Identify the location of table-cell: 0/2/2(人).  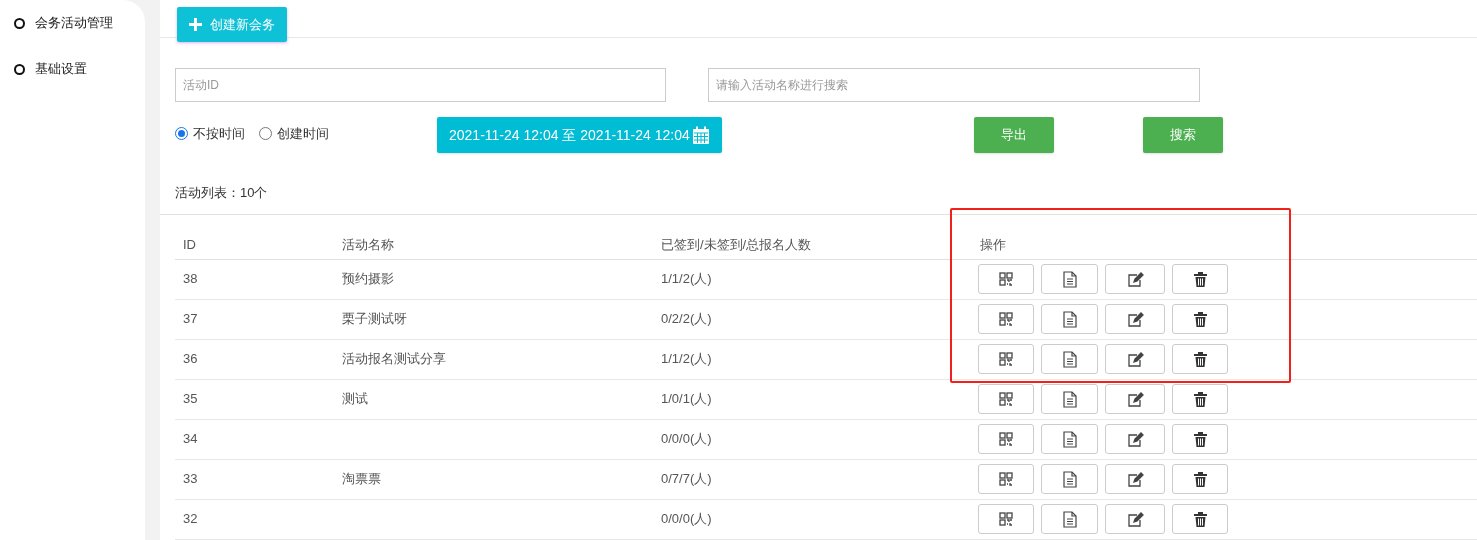
(686, 319).